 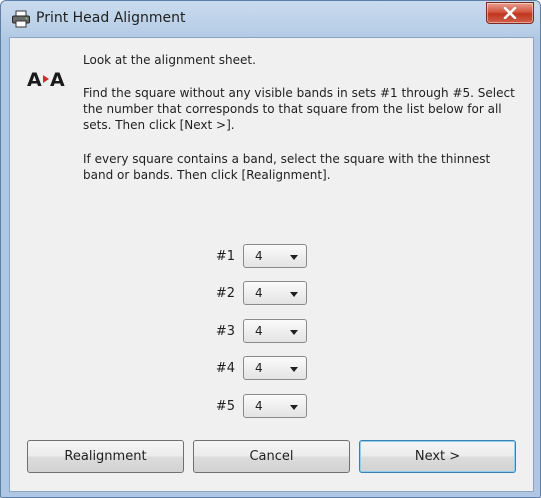 I want to click on title-bar: Print Head Alignment, so click(x=270, y=19).